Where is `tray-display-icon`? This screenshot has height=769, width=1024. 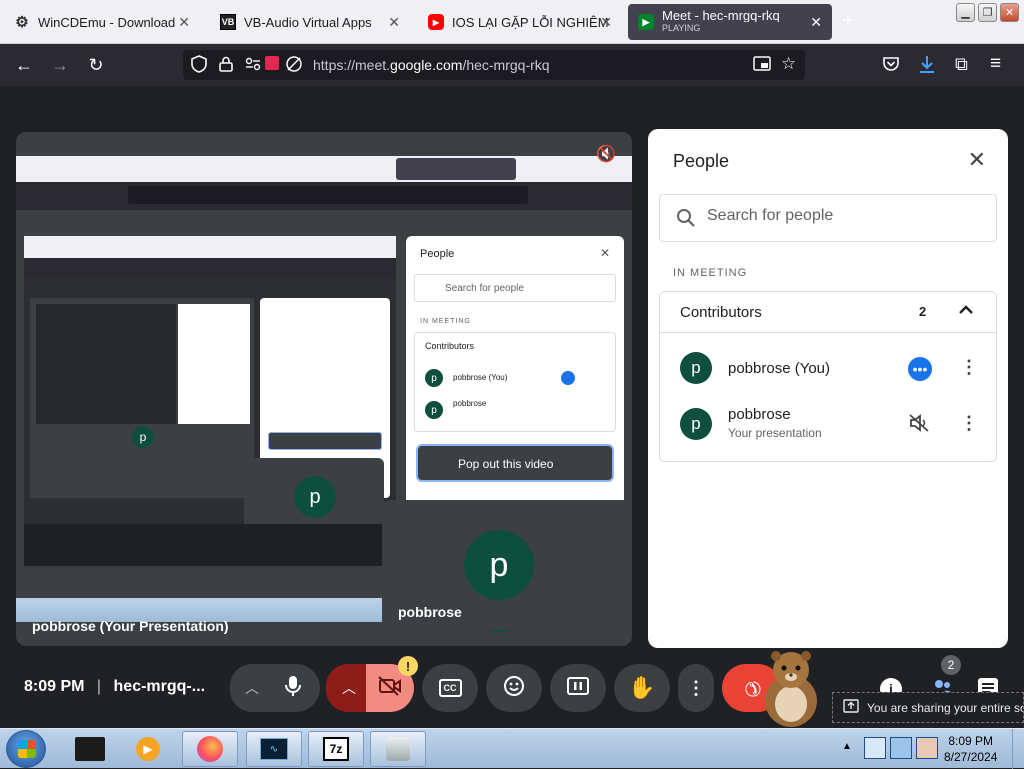
tray-display-icon is located at coordinates (901, 748).